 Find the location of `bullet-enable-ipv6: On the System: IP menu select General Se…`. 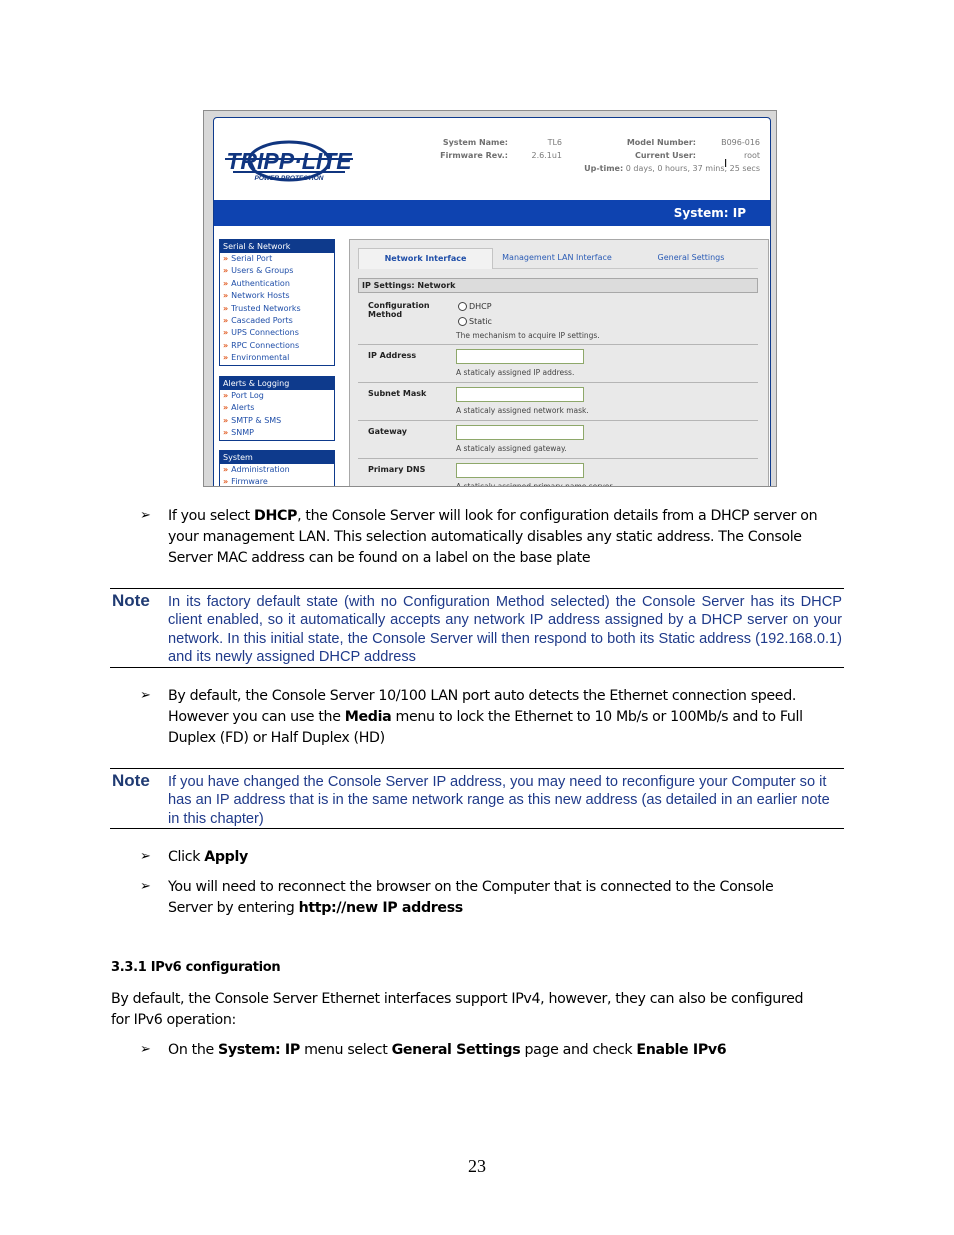

bullet-enable-ipv6: On the System: IP menu select General Se… is located at coordinates (447, 1050).